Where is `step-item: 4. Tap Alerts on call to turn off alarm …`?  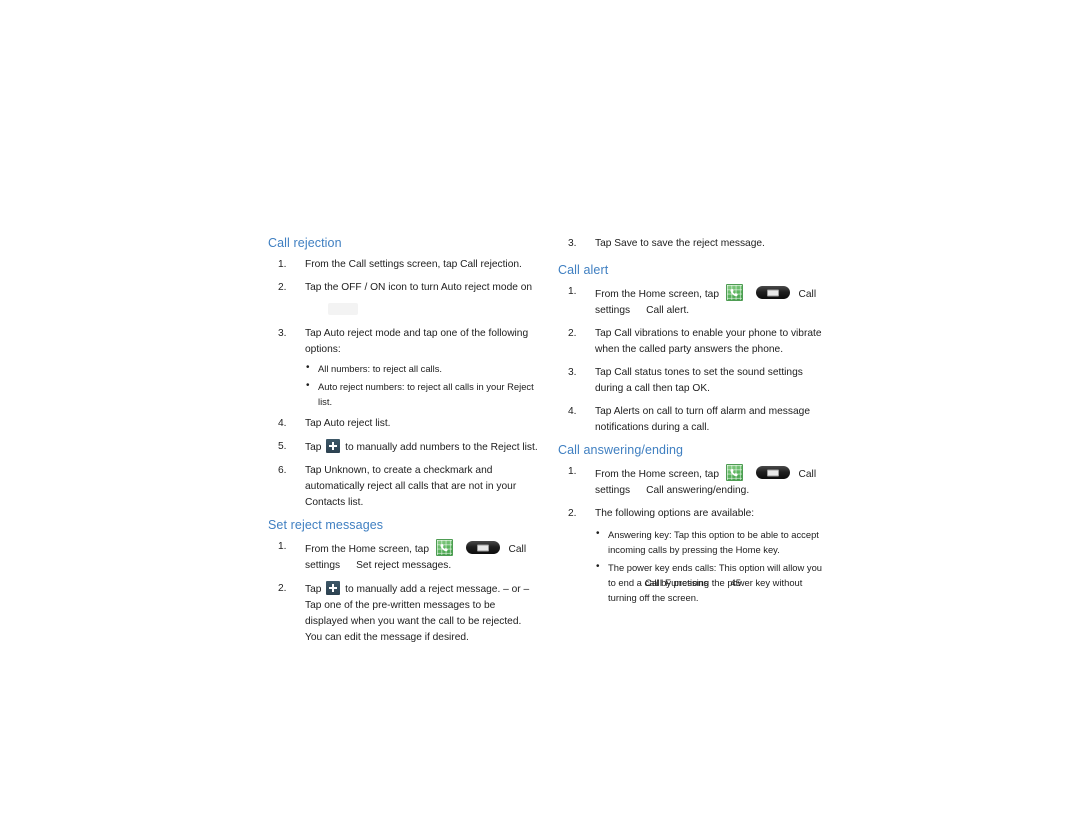 step-item: 4. Tap Alerts on call to turn off alarm … is located at coordinates (693, 420).